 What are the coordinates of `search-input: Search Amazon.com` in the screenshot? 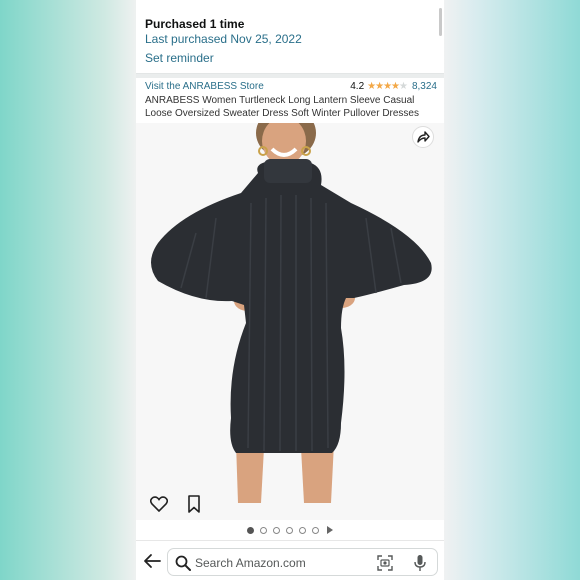 It's located at (302, 562).